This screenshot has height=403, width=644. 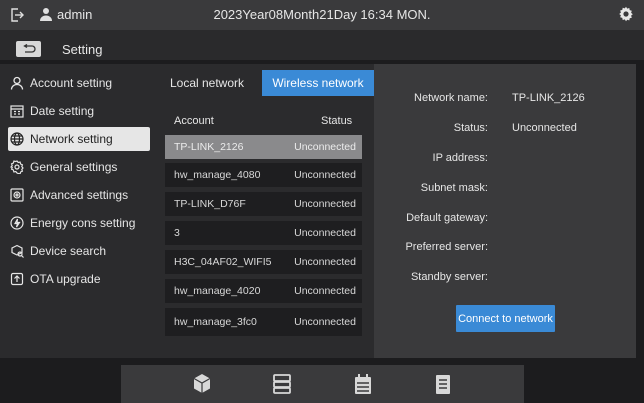 What do you see at coordinates (449, 277) in the screenshot?
I see `standby-server-label: Standby server:` at bounding box center [449, 277].